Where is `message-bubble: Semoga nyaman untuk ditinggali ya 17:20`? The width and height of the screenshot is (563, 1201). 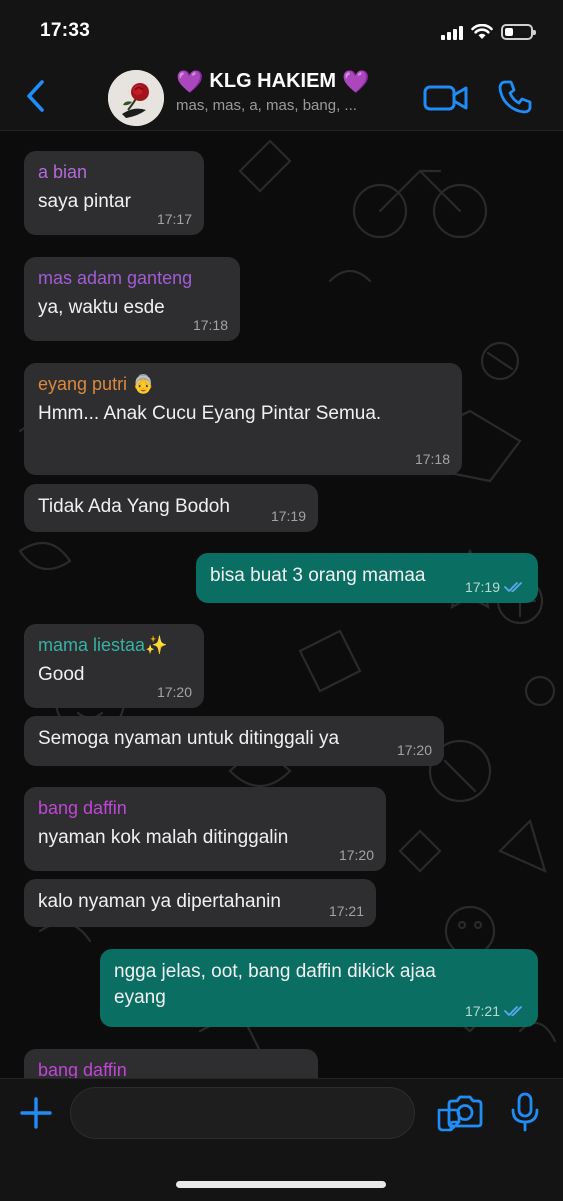
message-bubble: Semoga nyaman untuk ditinggali ya 17:20 is located at coordinates (234, 741).